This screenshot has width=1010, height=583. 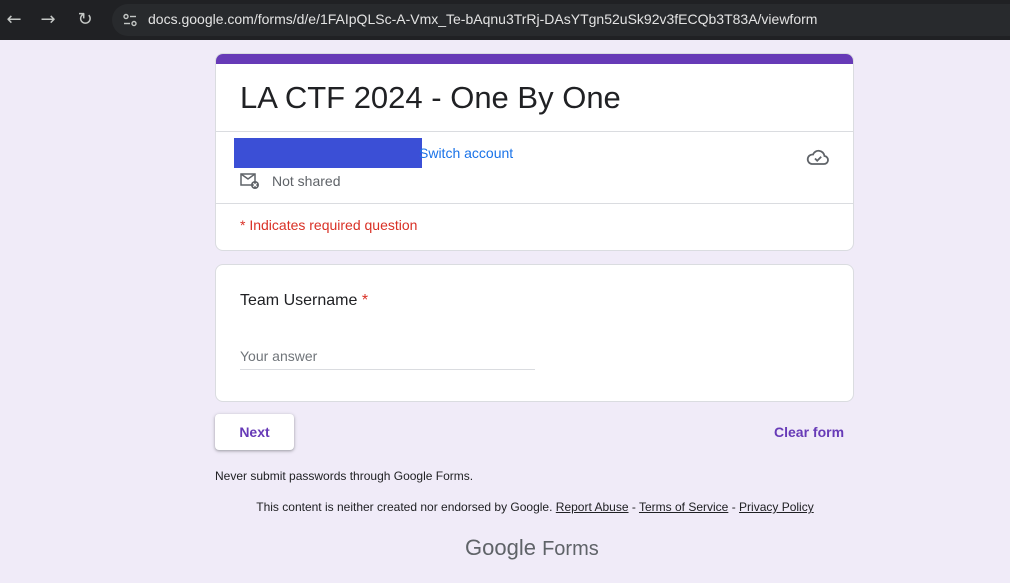 I want to click on clear-form-button: Clear form, so click(x=809, y=432).